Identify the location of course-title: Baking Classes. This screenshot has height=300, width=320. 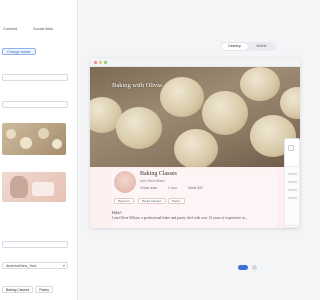
(158, 174).